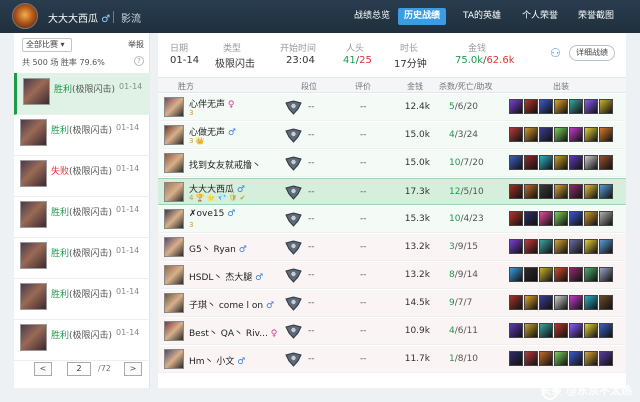 The image size is (640, 402). What do you see at coordinates (79, 369) in the screenshot?
I see `page-input: 2` at bounding box center [79, 369].